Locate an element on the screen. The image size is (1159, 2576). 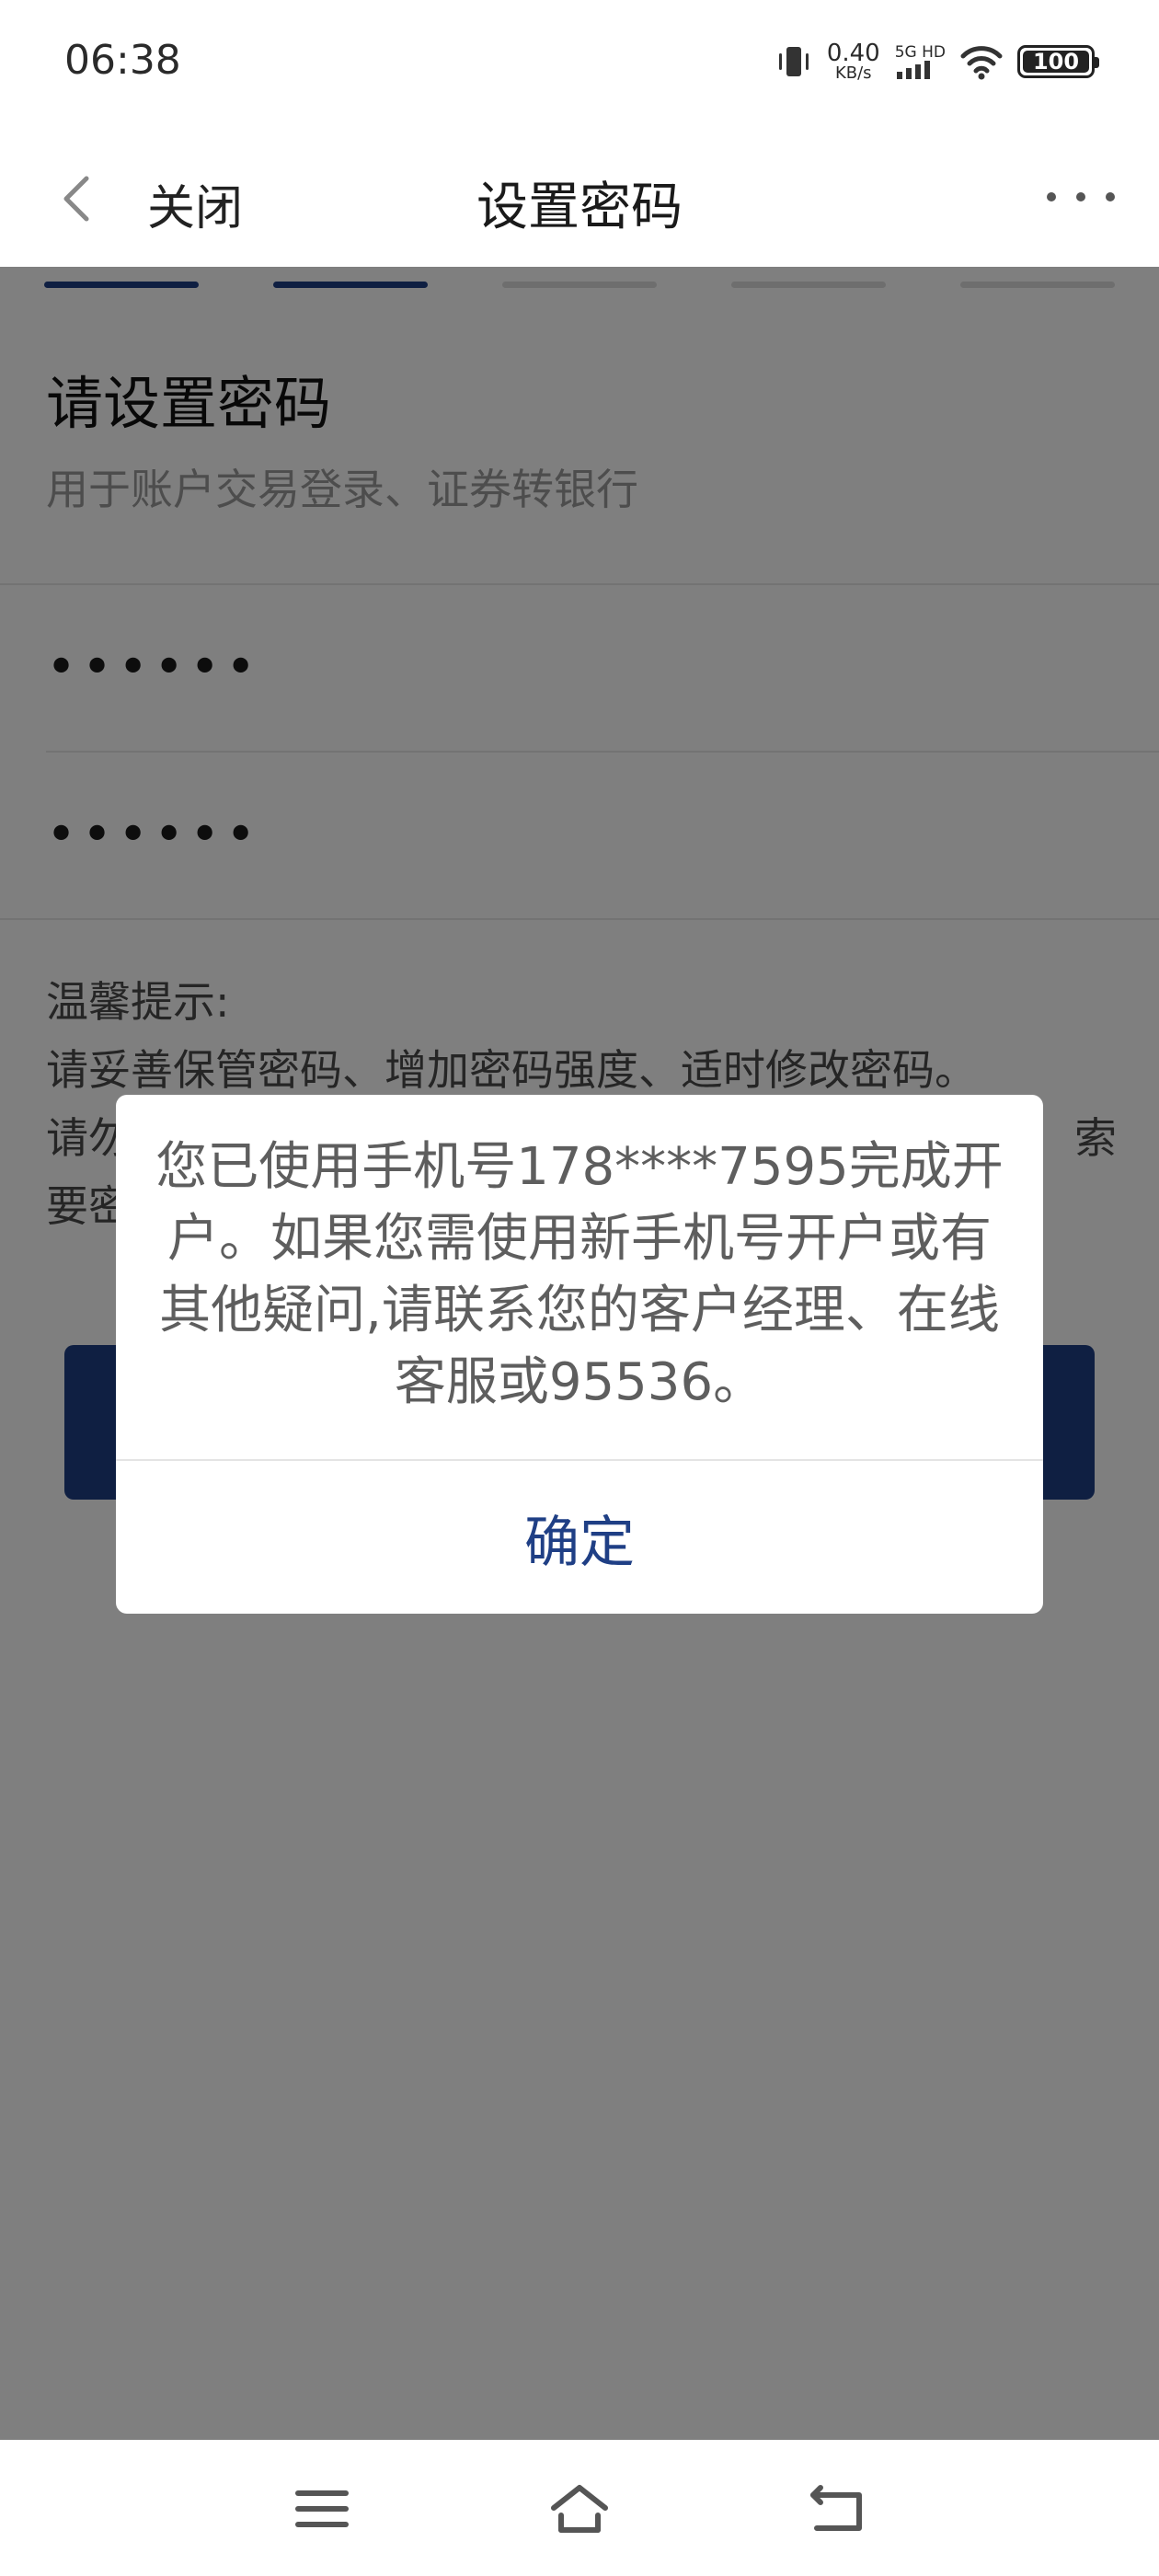
battery-level: 100 is located at coordinates (1056, 62).